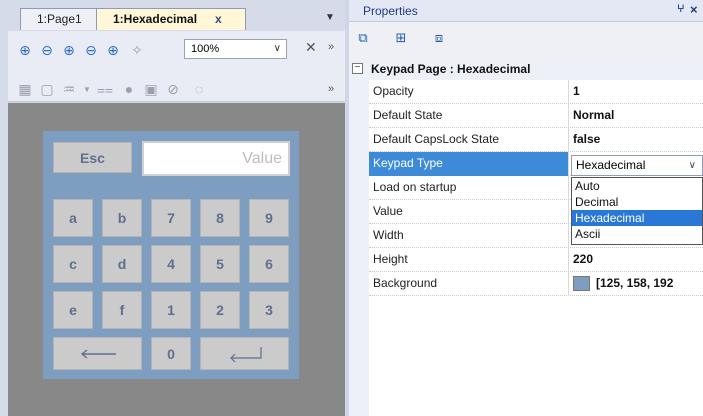 Image resolution: width=703 pixels, height=416 pixels. I want to click on zoom-level-select: 100% ∨, so click(235, 49).